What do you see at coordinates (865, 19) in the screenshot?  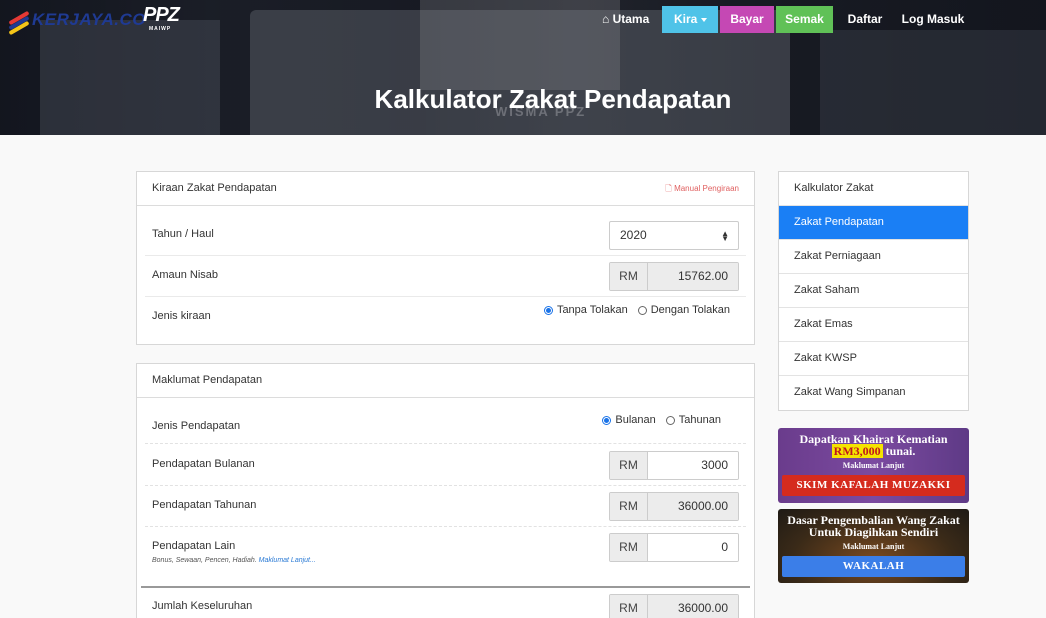 I see `nav-daftar: Daftar` at bounding box center [865, 19].